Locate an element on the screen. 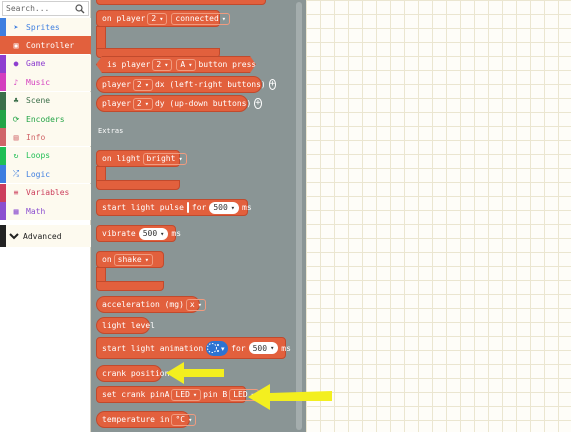 This screenshot has width=571, height=432. player-dx-block: player 2 dx (left-right buttons) + is located at coordinates (186, 84).